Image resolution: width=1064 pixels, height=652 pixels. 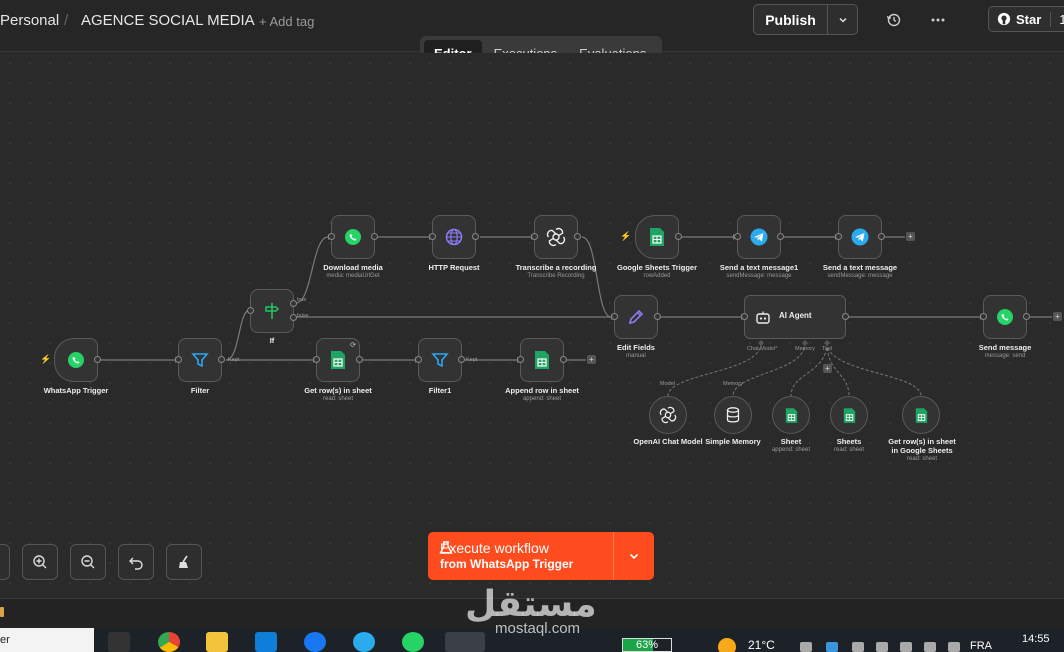 I want to click on github-star-button: Star 1, so click(x=1026, y=19).